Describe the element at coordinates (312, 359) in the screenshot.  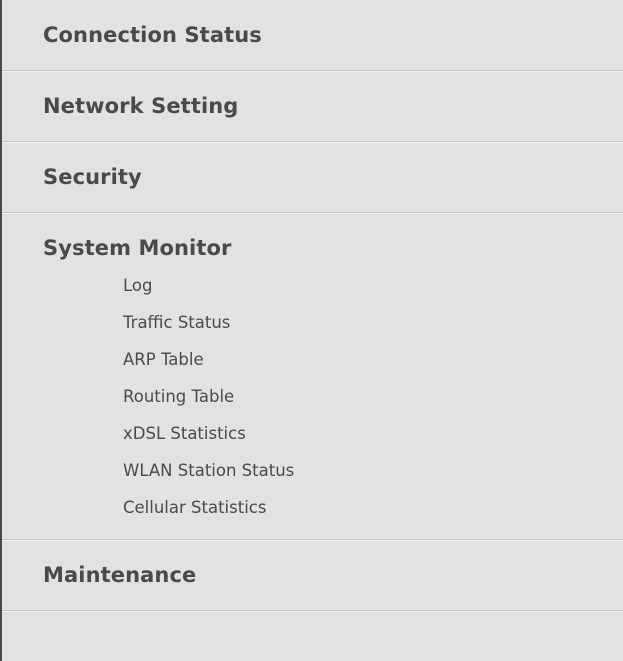
I see `submenu-item-arp-table: ARP Table` at that location.